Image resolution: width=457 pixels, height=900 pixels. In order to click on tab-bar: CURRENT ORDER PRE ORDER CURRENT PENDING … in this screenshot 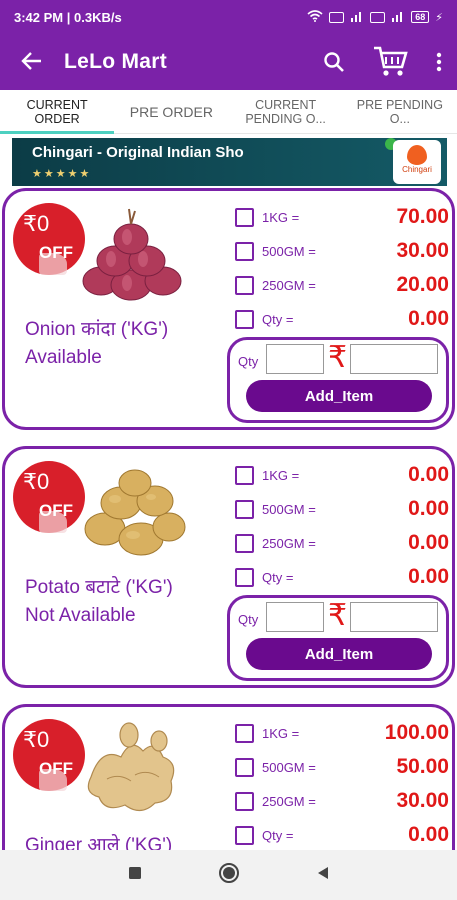, I will do `click(228, 112)`.